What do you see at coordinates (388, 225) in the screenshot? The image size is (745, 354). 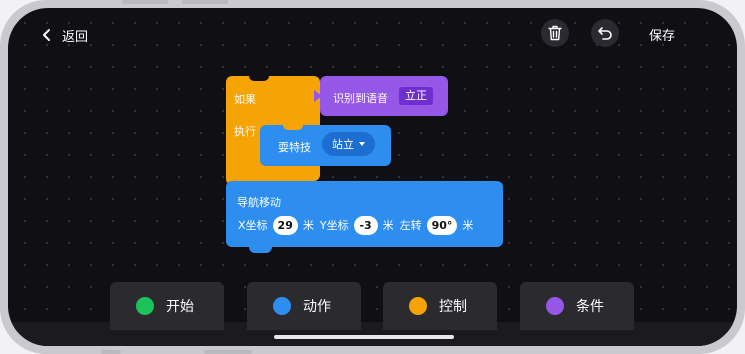 I see `y-unit: 米` at bounding box center [388, 225].